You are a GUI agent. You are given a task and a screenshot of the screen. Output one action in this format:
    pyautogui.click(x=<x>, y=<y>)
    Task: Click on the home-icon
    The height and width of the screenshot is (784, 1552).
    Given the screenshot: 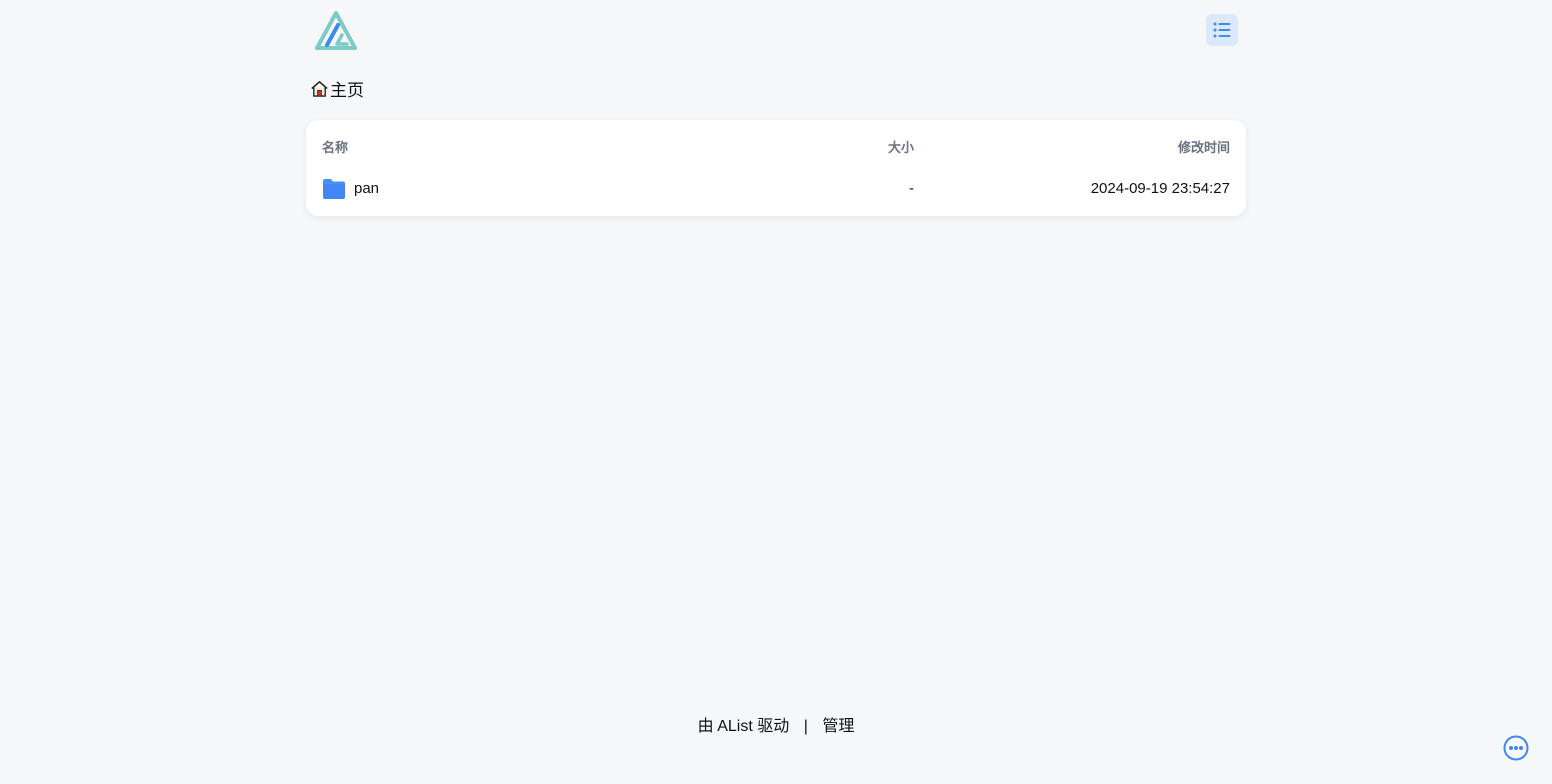 What is the action you would take?
    pyautogui.click(x=319, y=88)
    